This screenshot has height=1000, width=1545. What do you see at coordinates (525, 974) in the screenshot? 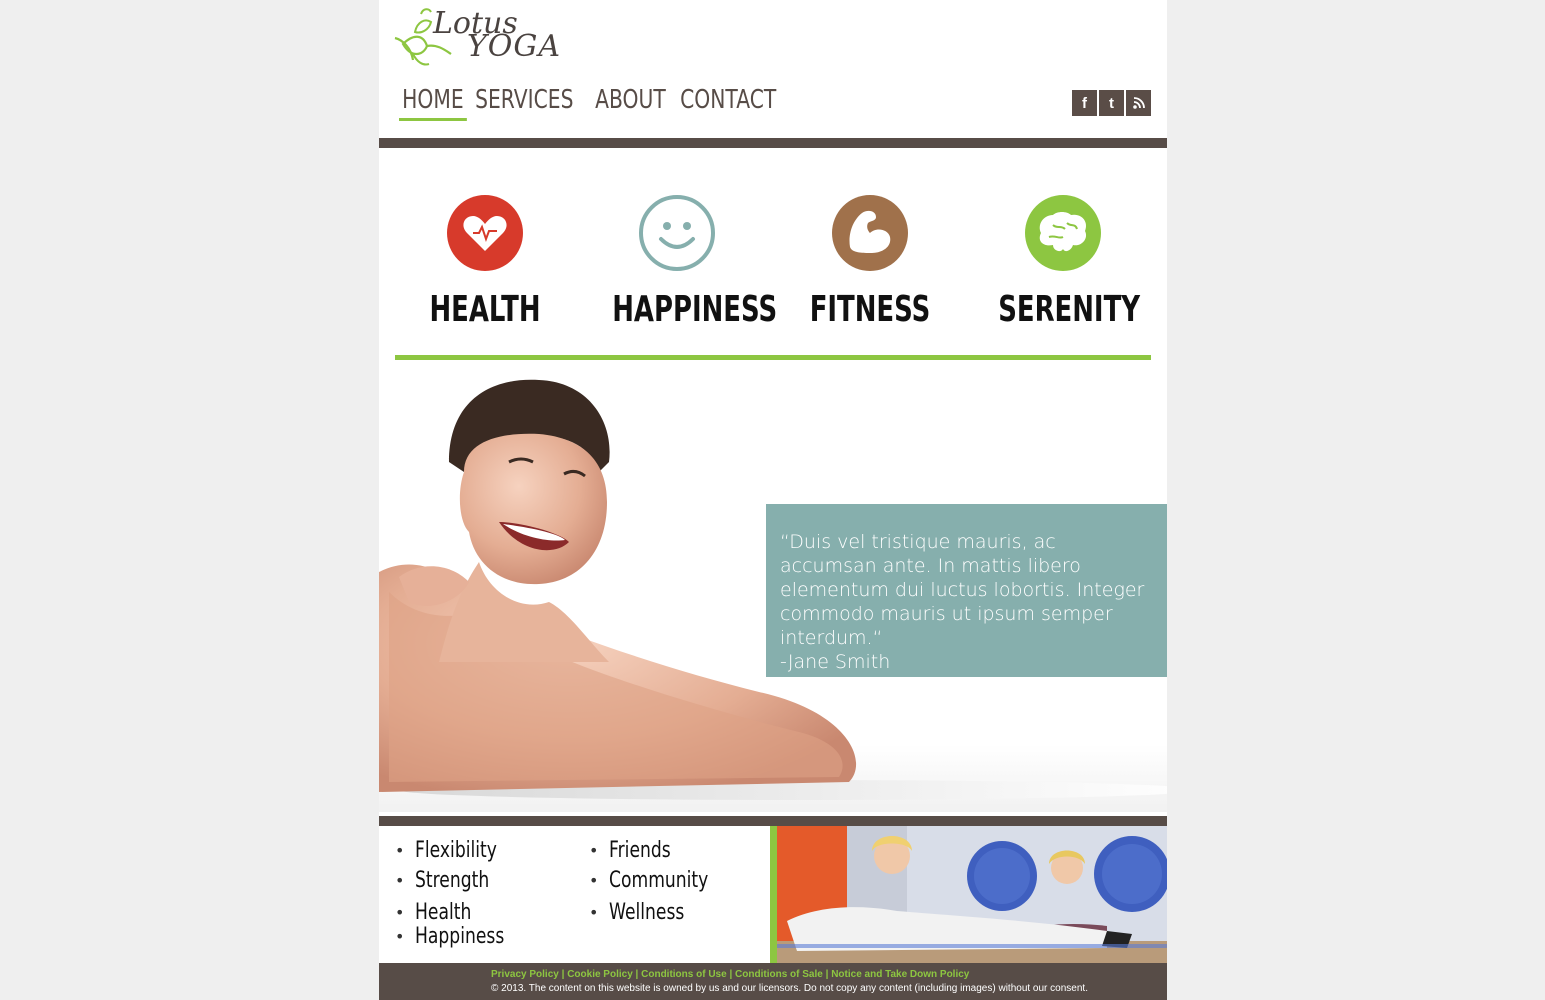
I see `footer-link-privacy: Privacy Policy` at bounding box center [525, 974].